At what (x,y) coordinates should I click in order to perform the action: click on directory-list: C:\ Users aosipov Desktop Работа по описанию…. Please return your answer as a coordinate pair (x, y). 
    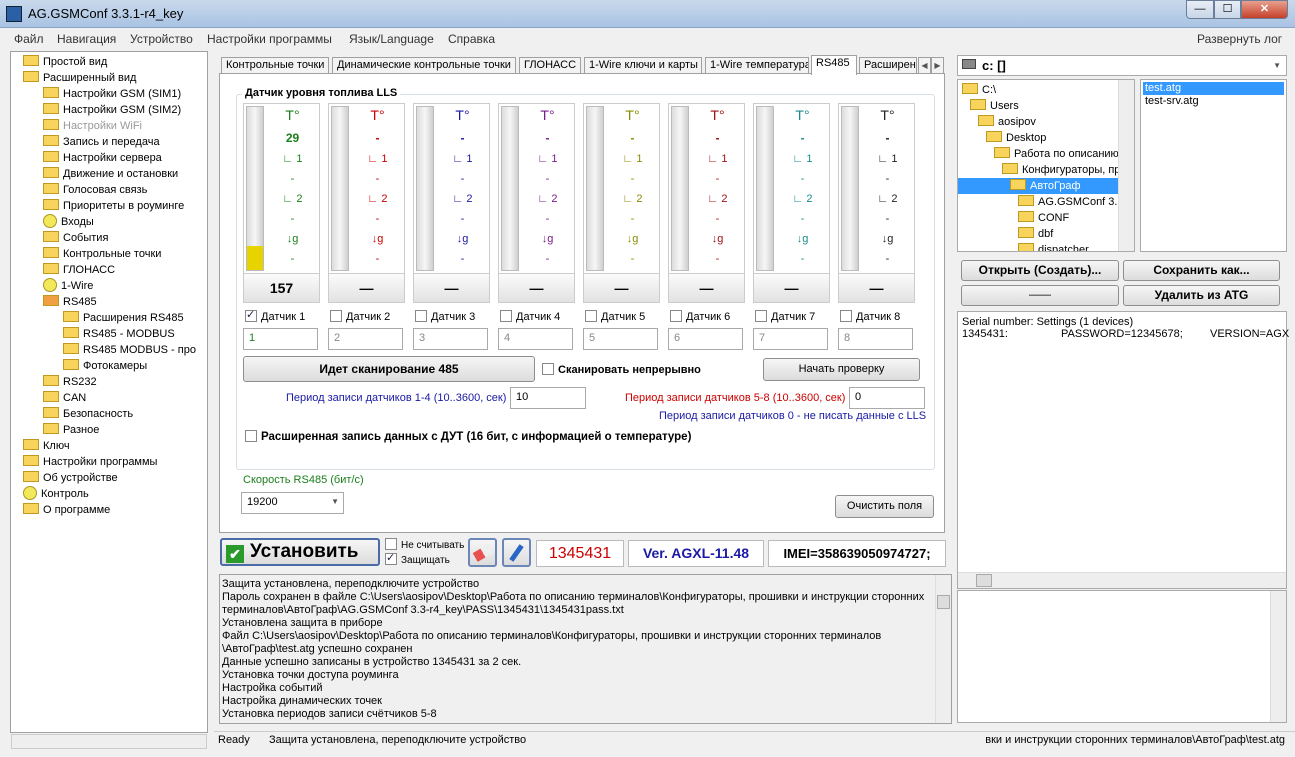
    Looking at the image, I should click on (1046, 165).